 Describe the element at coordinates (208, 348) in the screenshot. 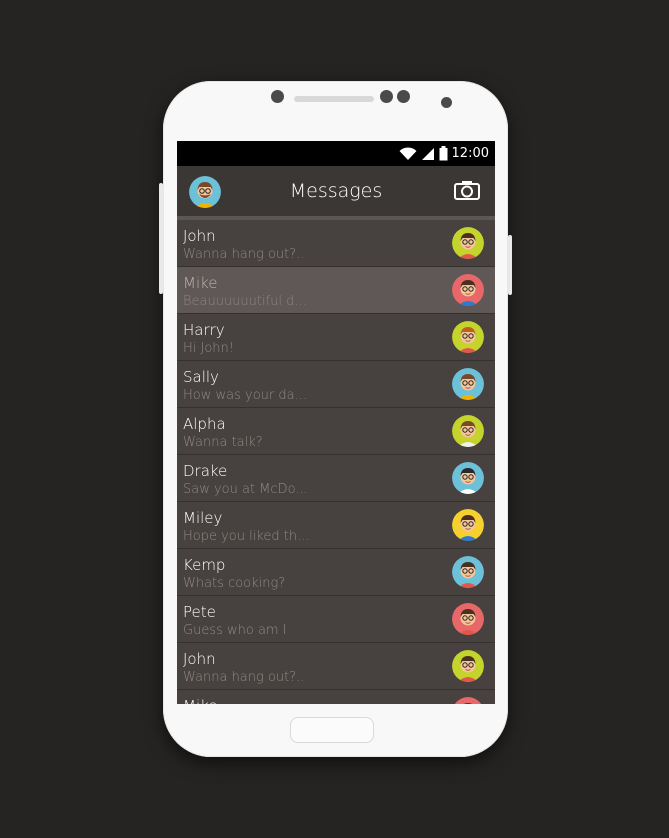

I see `message-preview: Hi John!` at that location.